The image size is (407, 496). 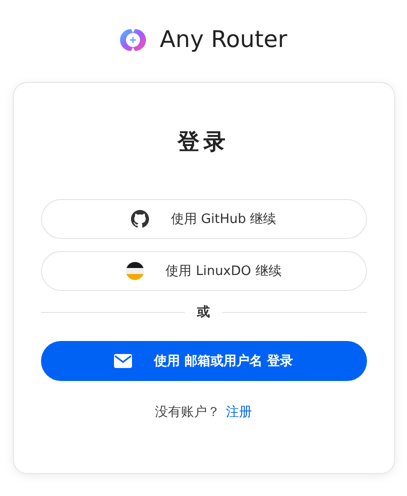 What do you see at coordinates (139, 219) in the screenshot?
I see `github-icon` at bounding box center [139, 219].